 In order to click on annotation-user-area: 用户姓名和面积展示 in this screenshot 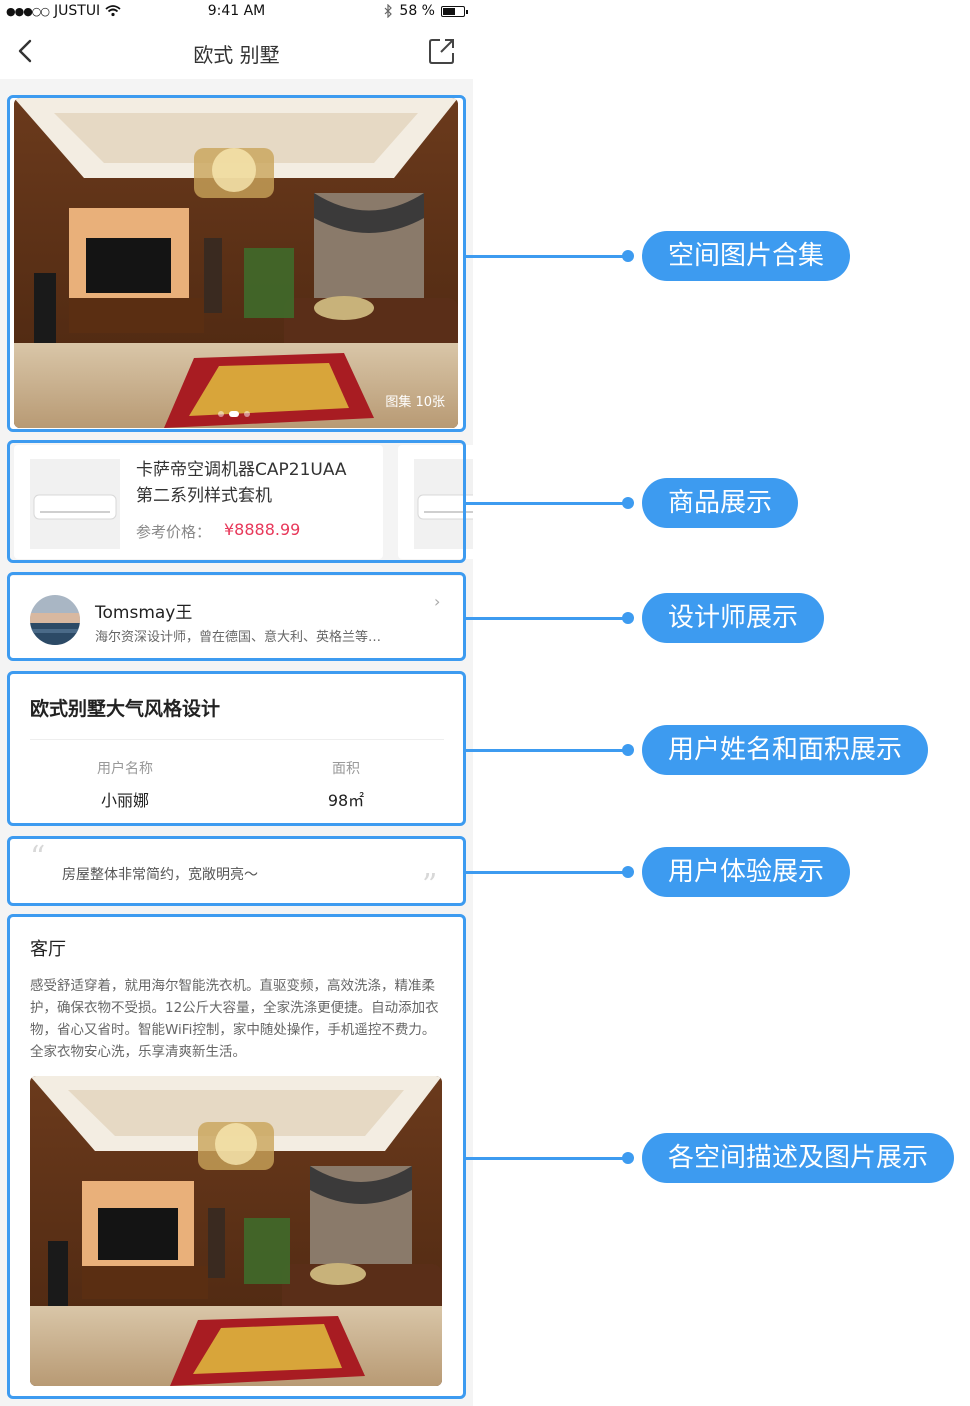, I will do `click(785, 750)`.